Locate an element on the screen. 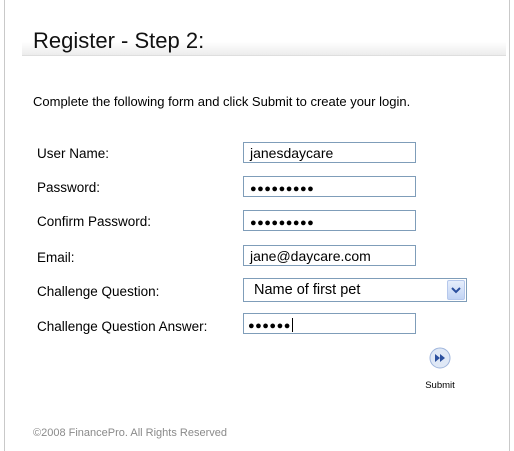  dropdown-button is located at coordinates (456, 290).